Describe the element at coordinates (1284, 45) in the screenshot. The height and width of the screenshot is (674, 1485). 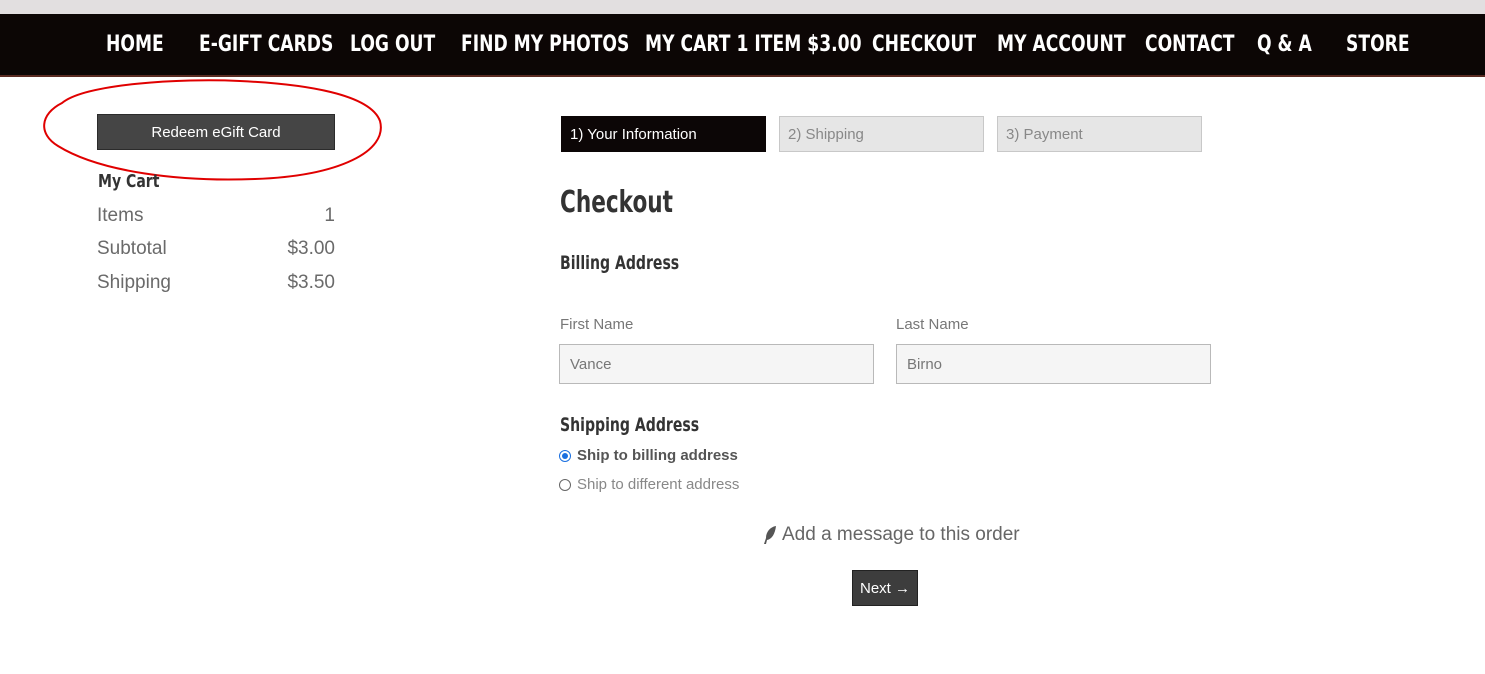
I see `nav-q-and-a: Q & A` at that location.